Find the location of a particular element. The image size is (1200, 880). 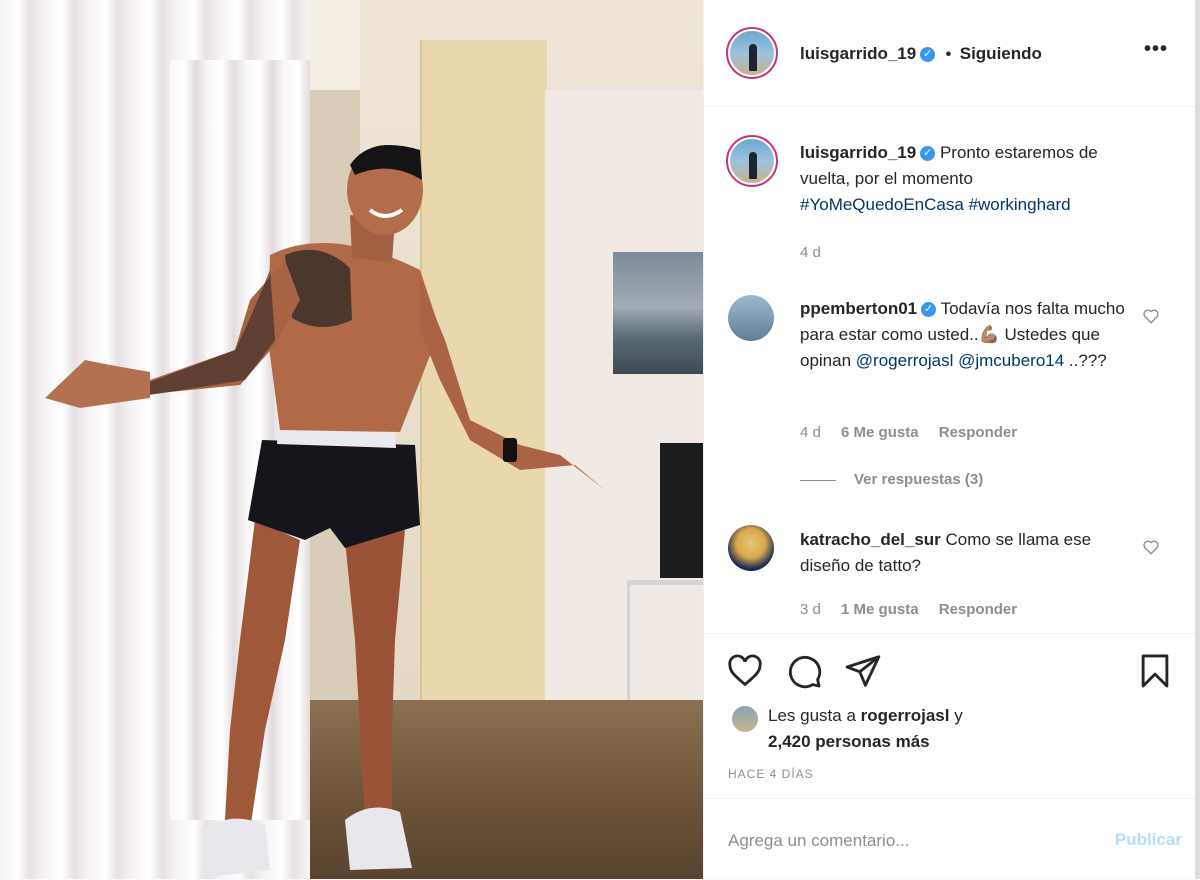

bookmark-icon is located at coordinates (1155, 671).